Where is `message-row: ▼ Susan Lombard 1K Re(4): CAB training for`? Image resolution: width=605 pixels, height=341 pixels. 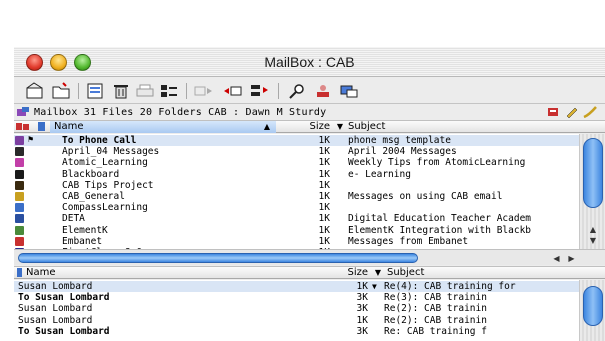 message-row: ▼ Susan Lombard 1K Re(4): CAB training for is located at coordinates (296, 287).